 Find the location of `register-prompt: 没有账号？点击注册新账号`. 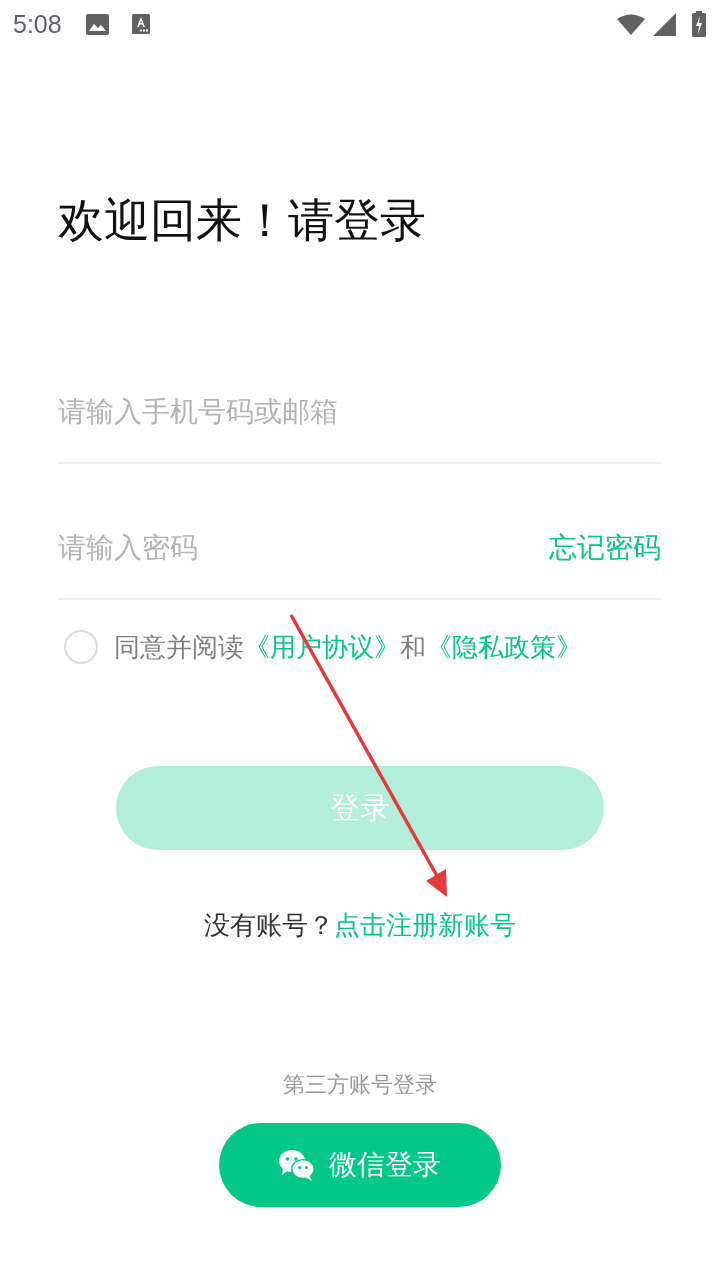

register-prompt: 没有账号？点击注册新账号 is located at coordinates (360, 925).